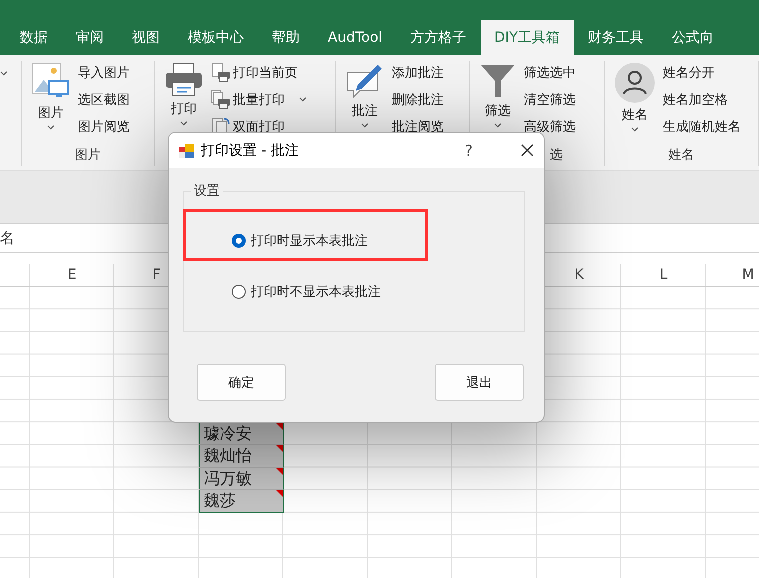 The height and width of the screenshot is (578, 759). What do you see at coordinates (579, 275) in the screenshot?
I see `column-header: K` at bounding box center [579, 275].